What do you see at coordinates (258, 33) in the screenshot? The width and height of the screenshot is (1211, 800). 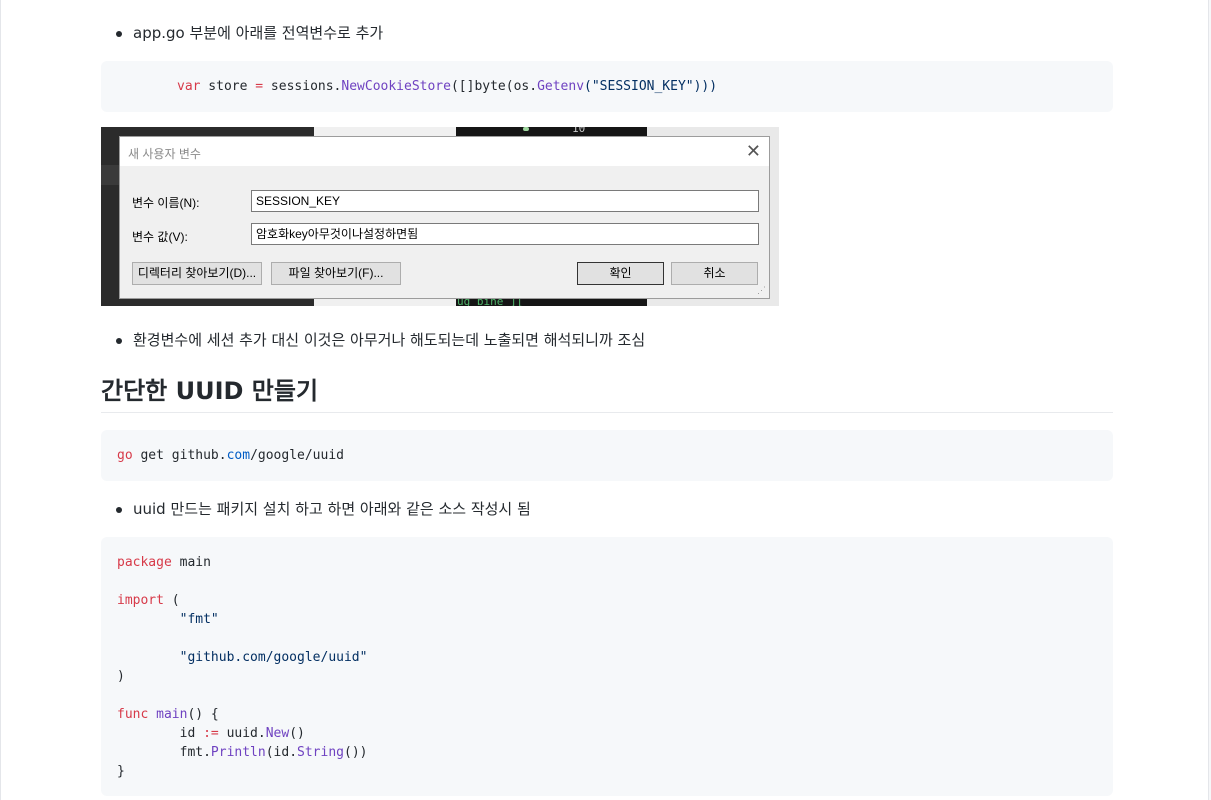 I see `list-item-text: app.go 부분에 아래를 전역변수로 추가` at bounding box center [258, 33].